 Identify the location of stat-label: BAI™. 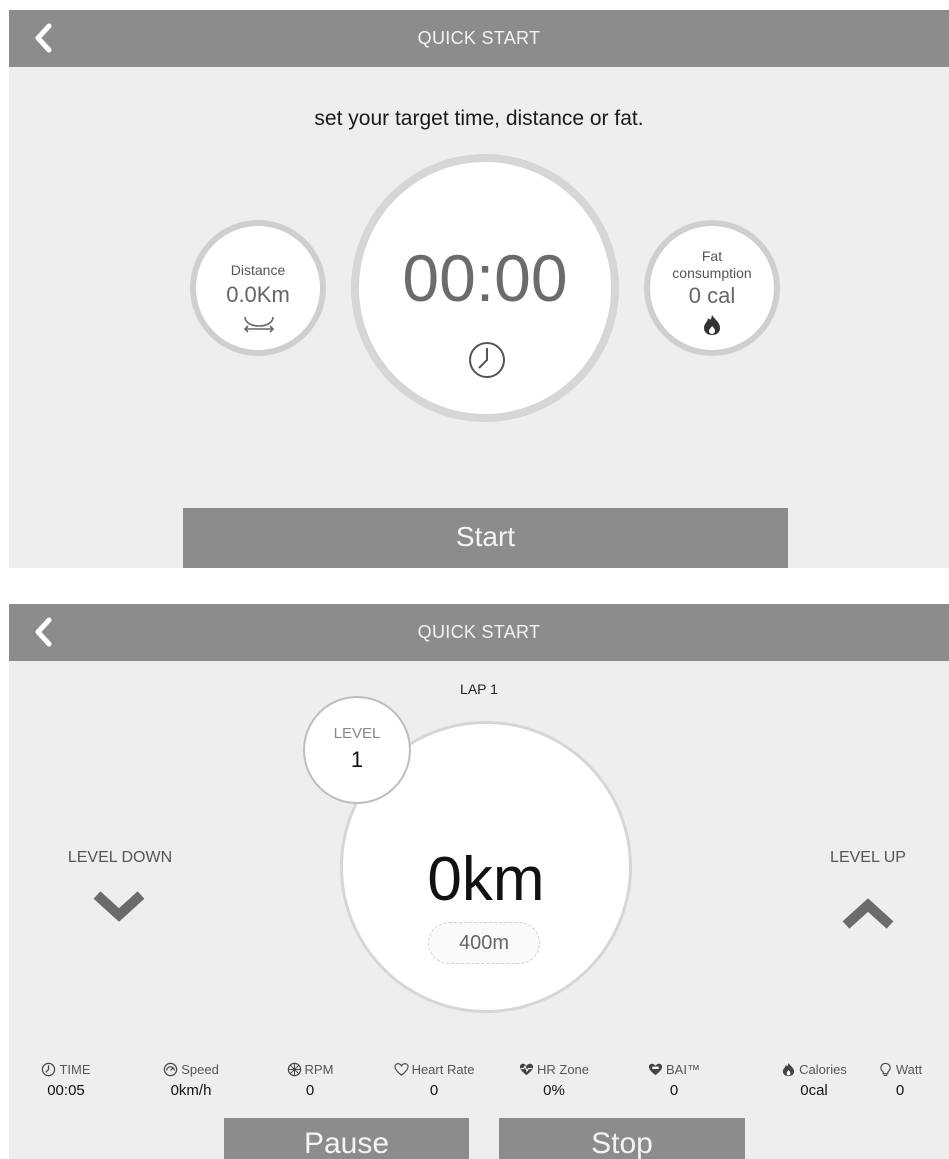
(683, 1069).